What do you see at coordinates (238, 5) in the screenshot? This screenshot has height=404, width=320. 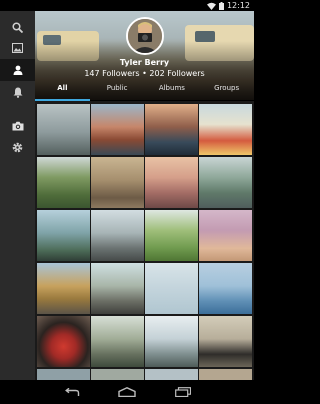 I see `clock: 12:12` at bounding box center [238, 5].